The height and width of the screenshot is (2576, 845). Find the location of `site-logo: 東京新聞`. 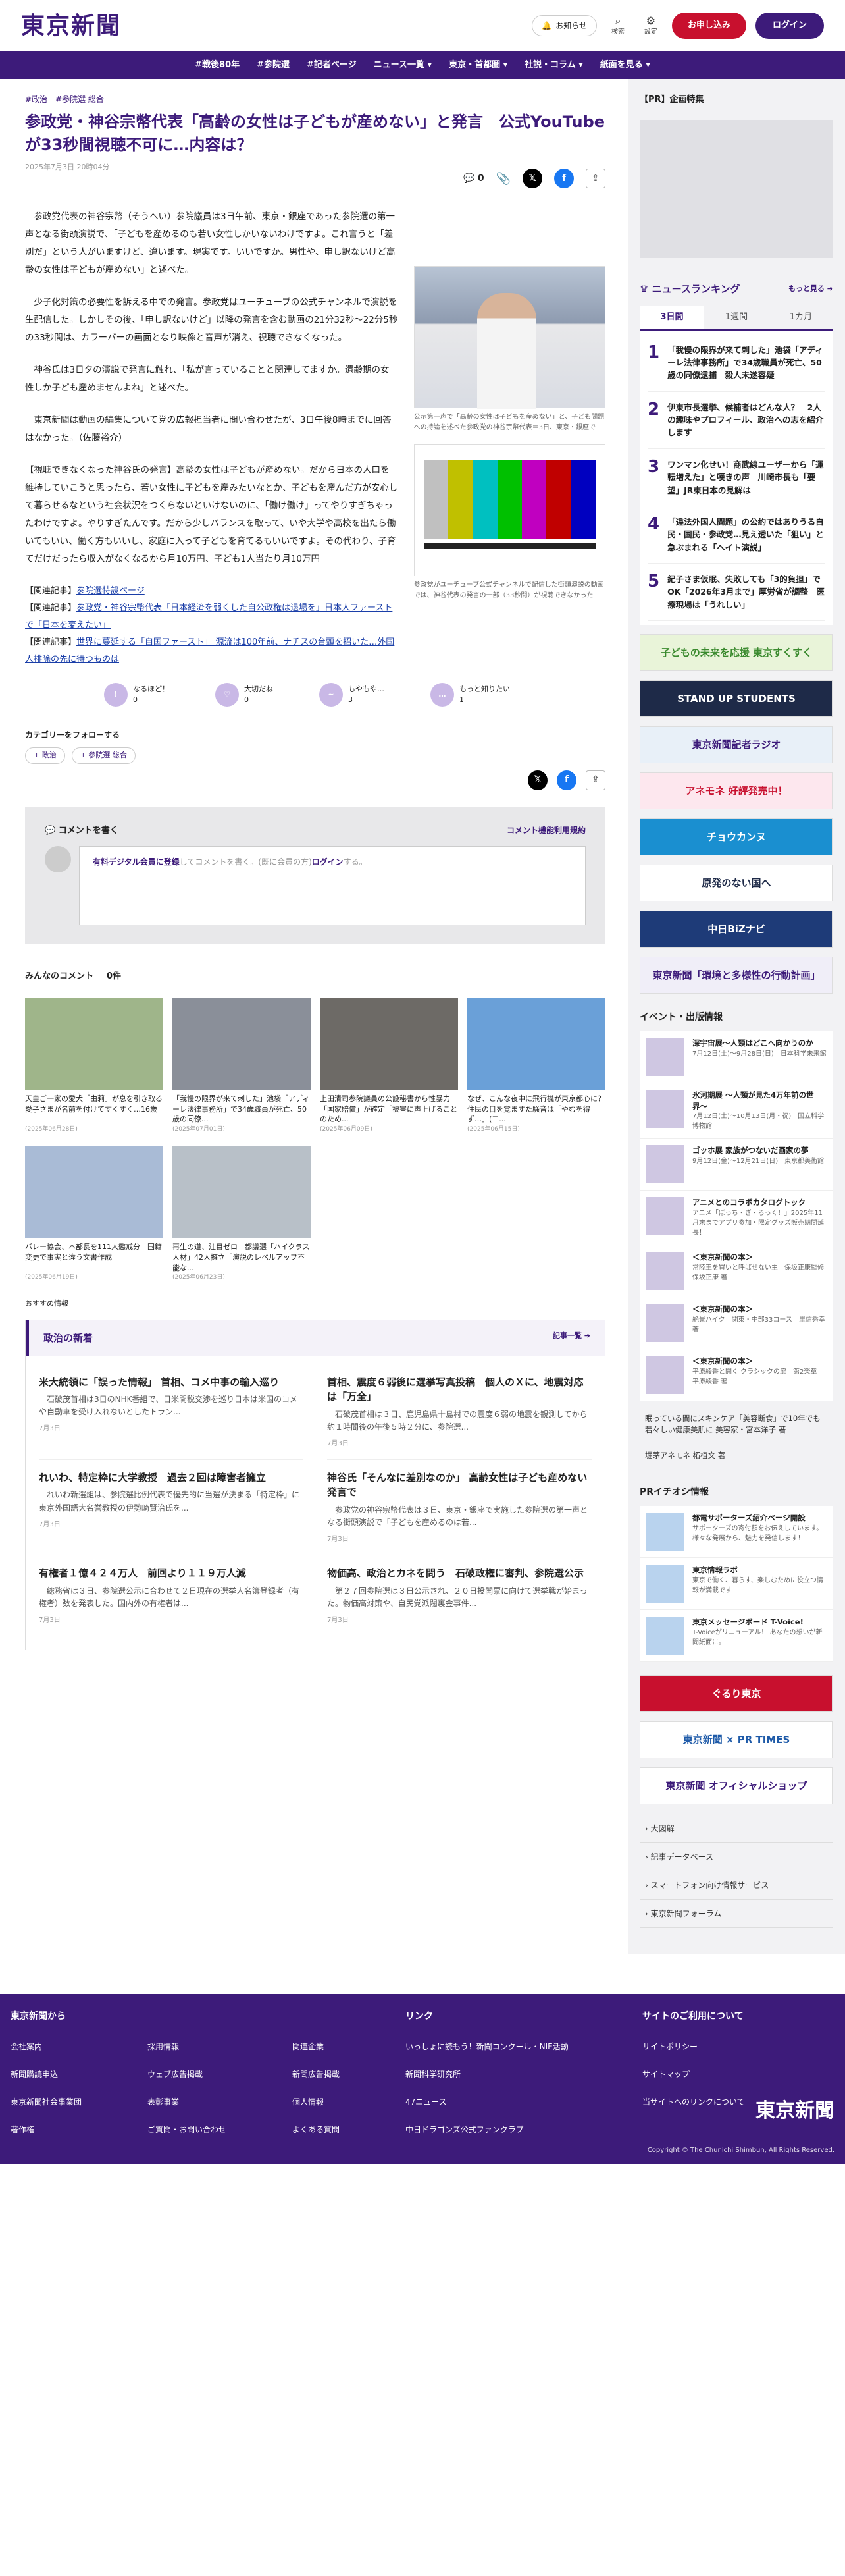

site-logo: 東京新聞 is located at coordinates (71, 26).